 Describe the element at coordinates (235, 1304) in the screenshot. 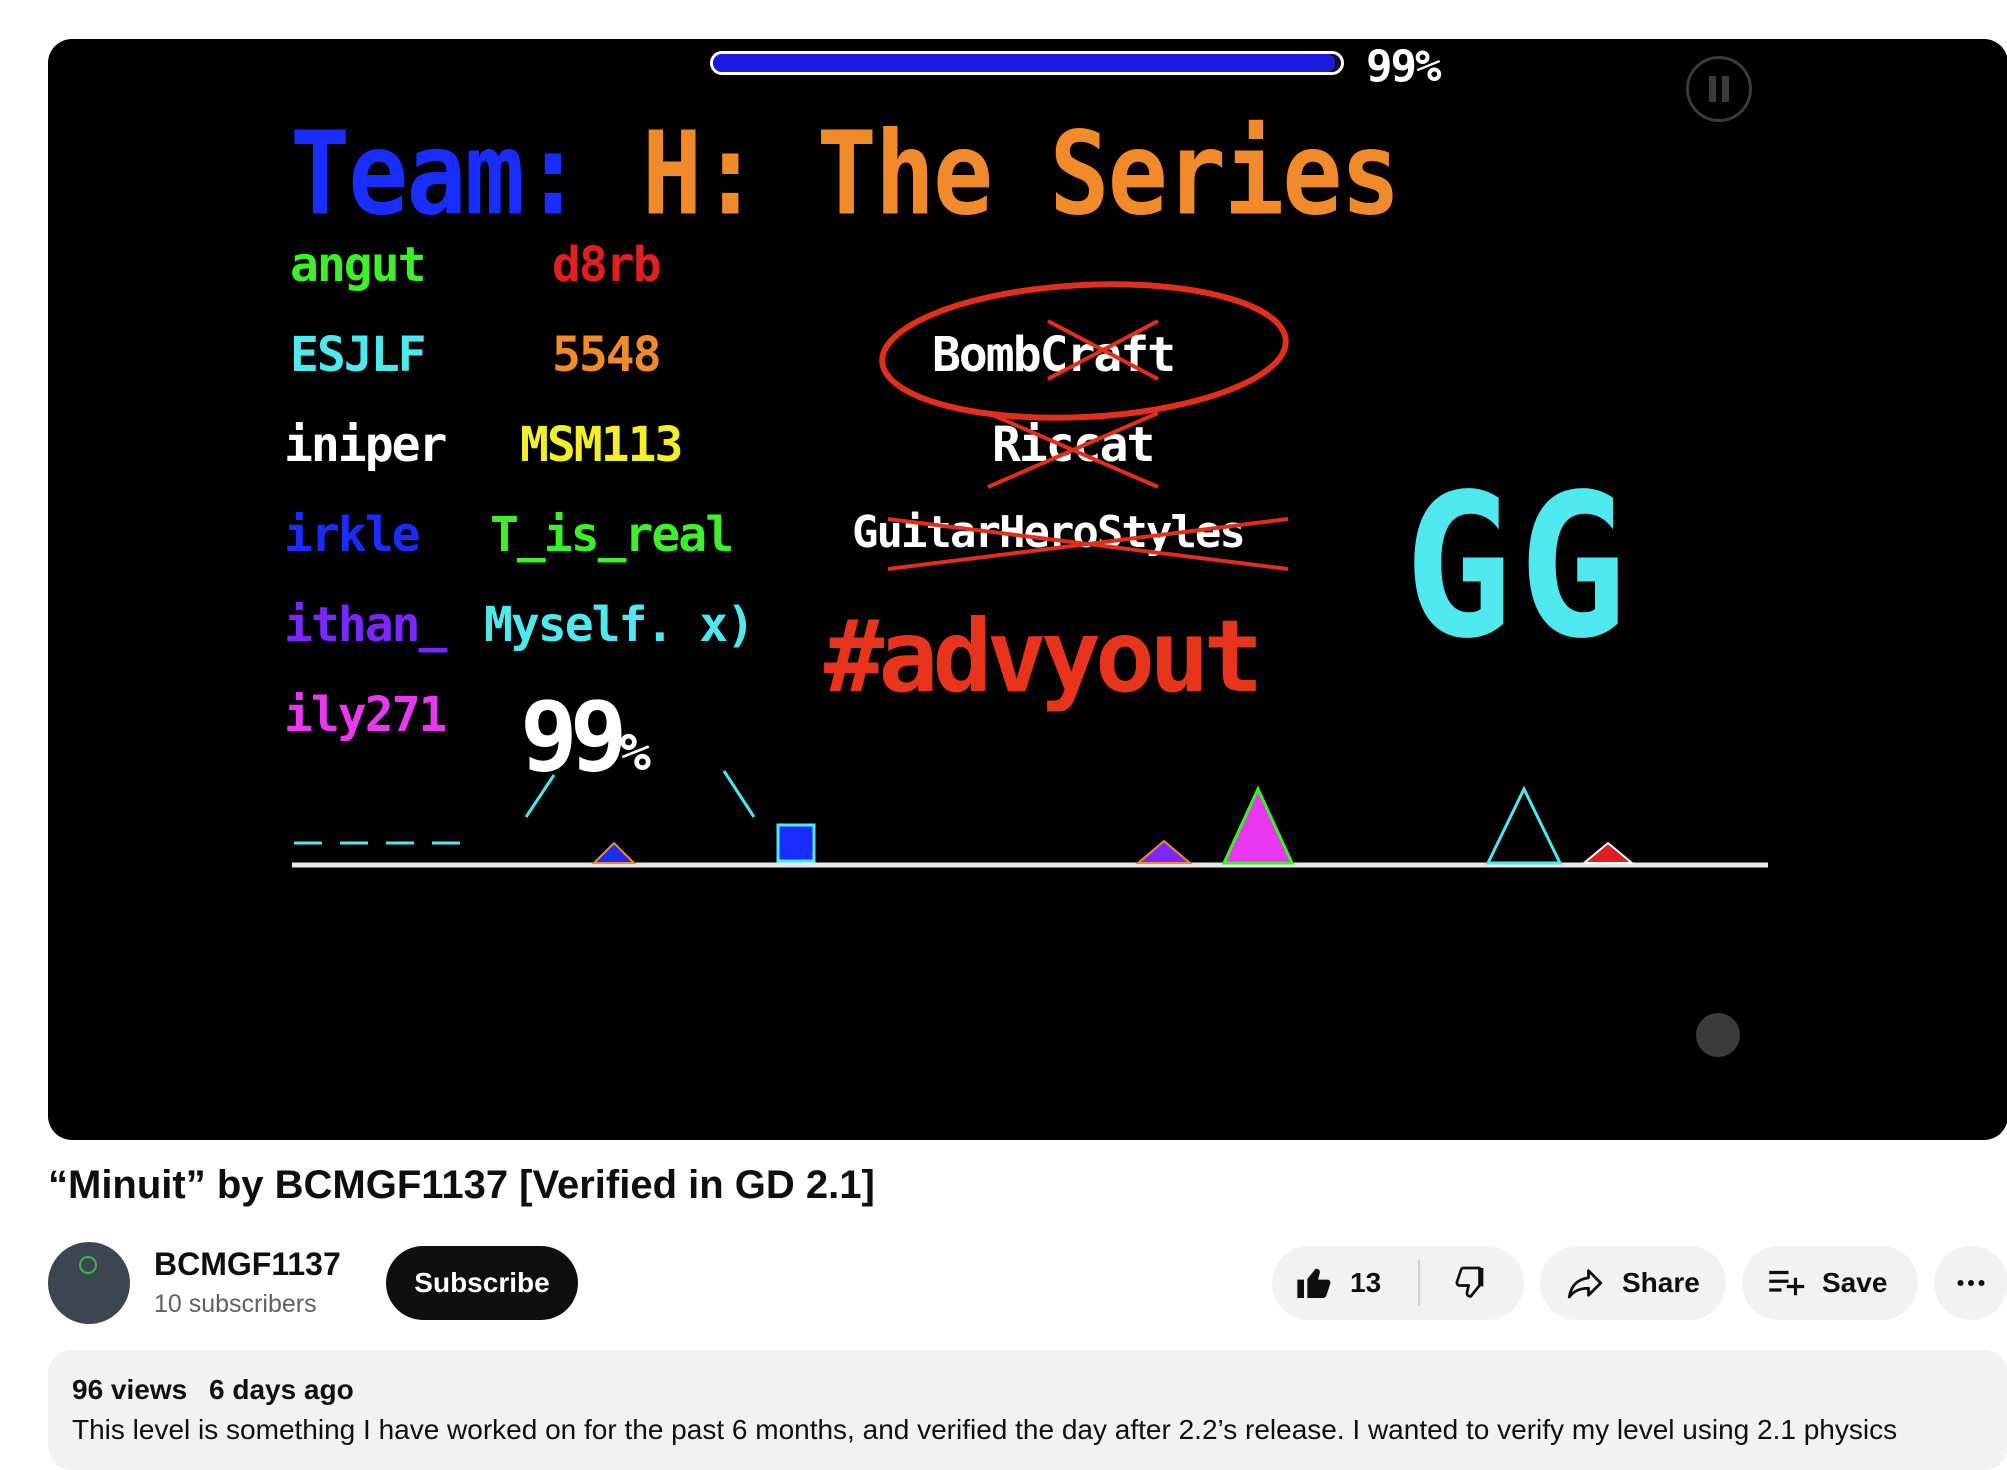

I see `subscriber-count: 10 subscribers` at that location.